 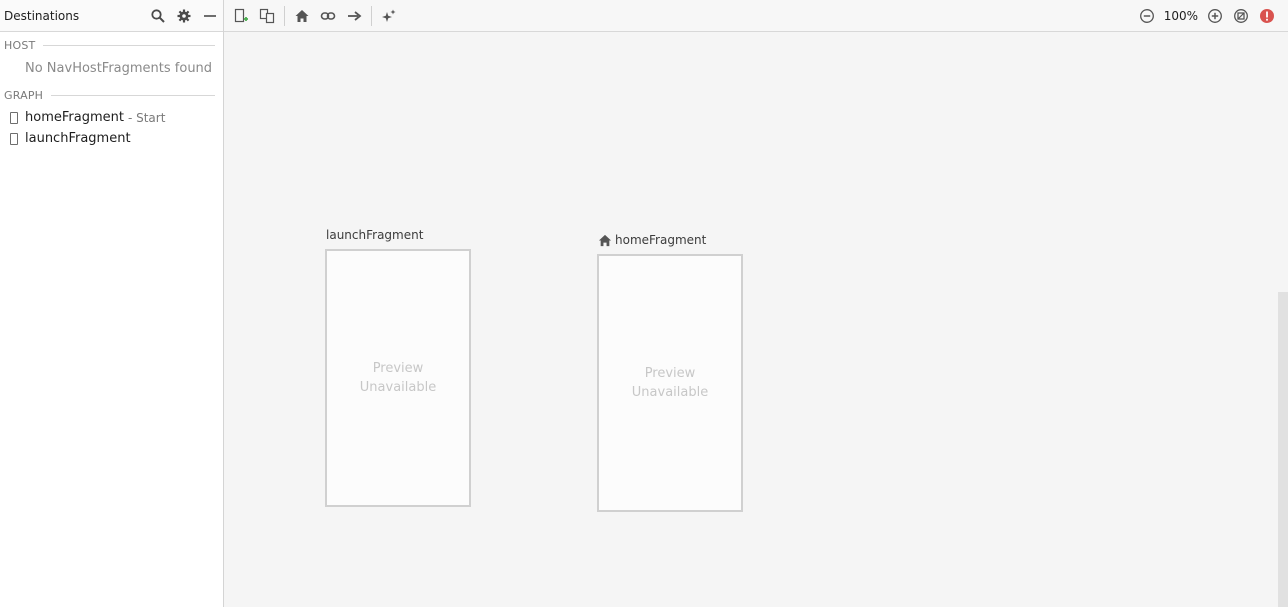 I want to click on panel-title: Destinations, so click(x=42, y=15).